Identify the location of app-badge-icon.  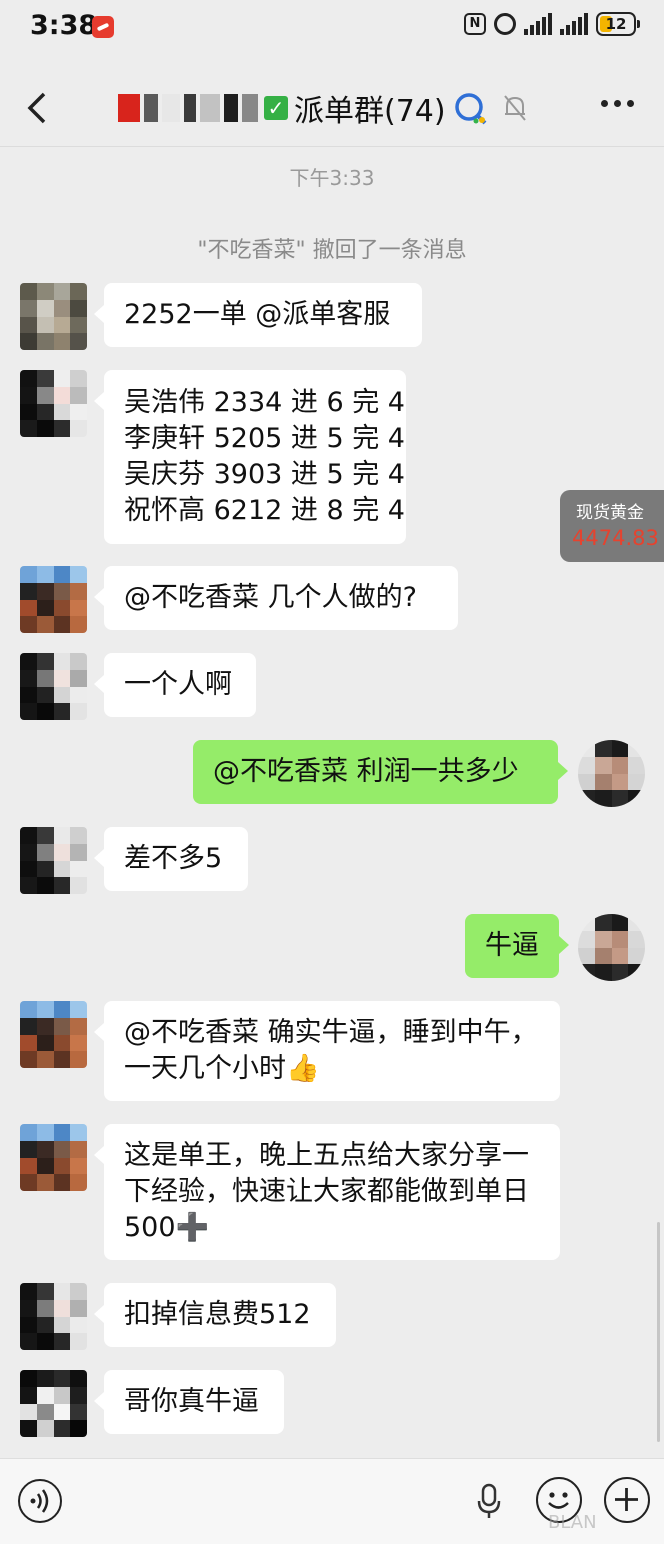
(103, 27).